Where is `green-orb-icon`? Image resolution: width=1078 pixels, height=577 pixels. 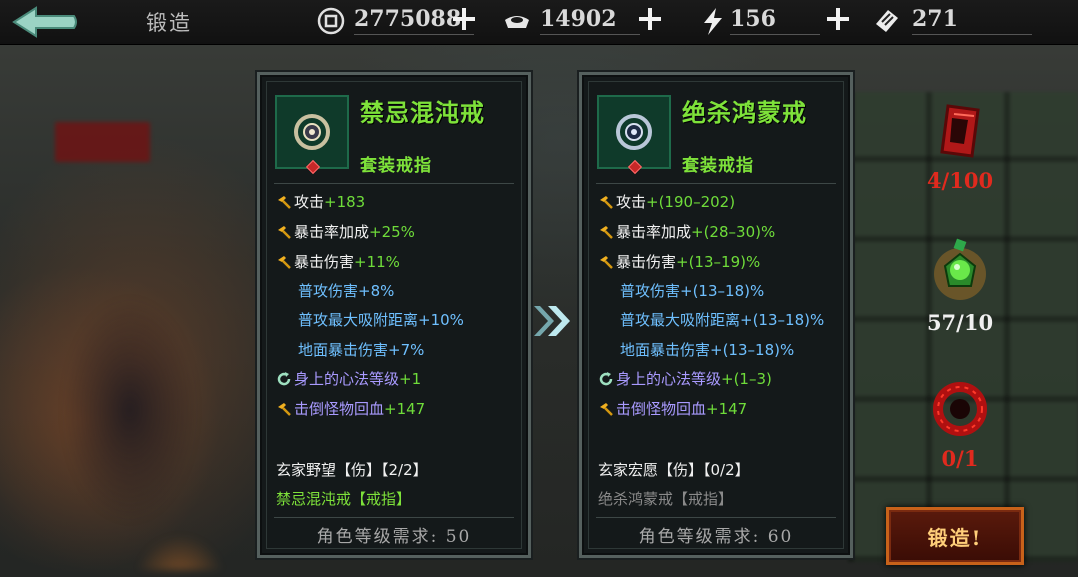
green-orb-icon is located at coordinates (960, 269).